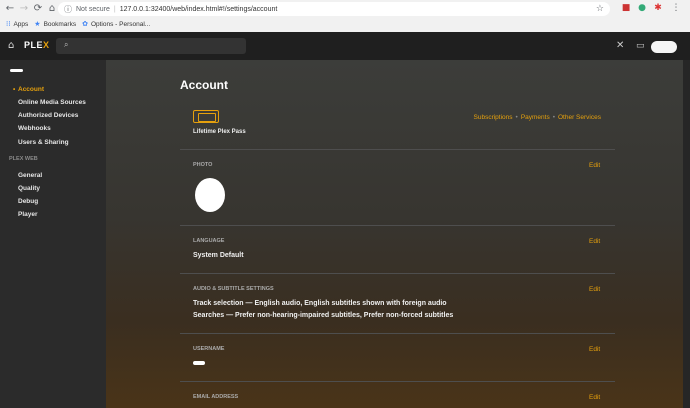 The image size is (690, 408). I want to click on plex-logo: PLEX, so click(37, 45).